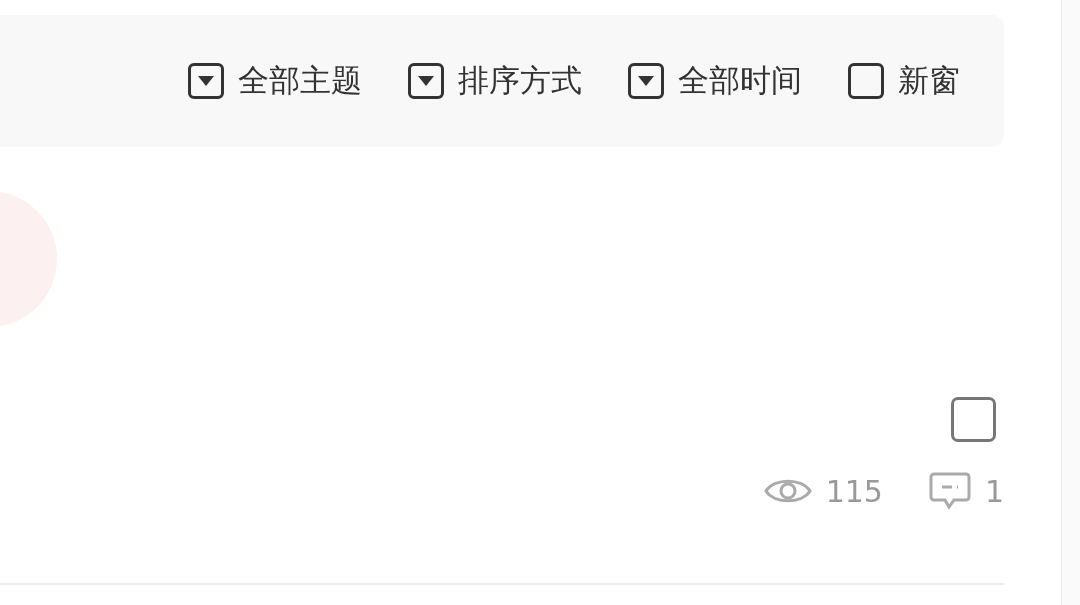 The width and height of the screenshot is (1080, 605). Describe the element at coordinates (740, 81) in the screenshot. I see `filter-label: 全部时间` at that location.